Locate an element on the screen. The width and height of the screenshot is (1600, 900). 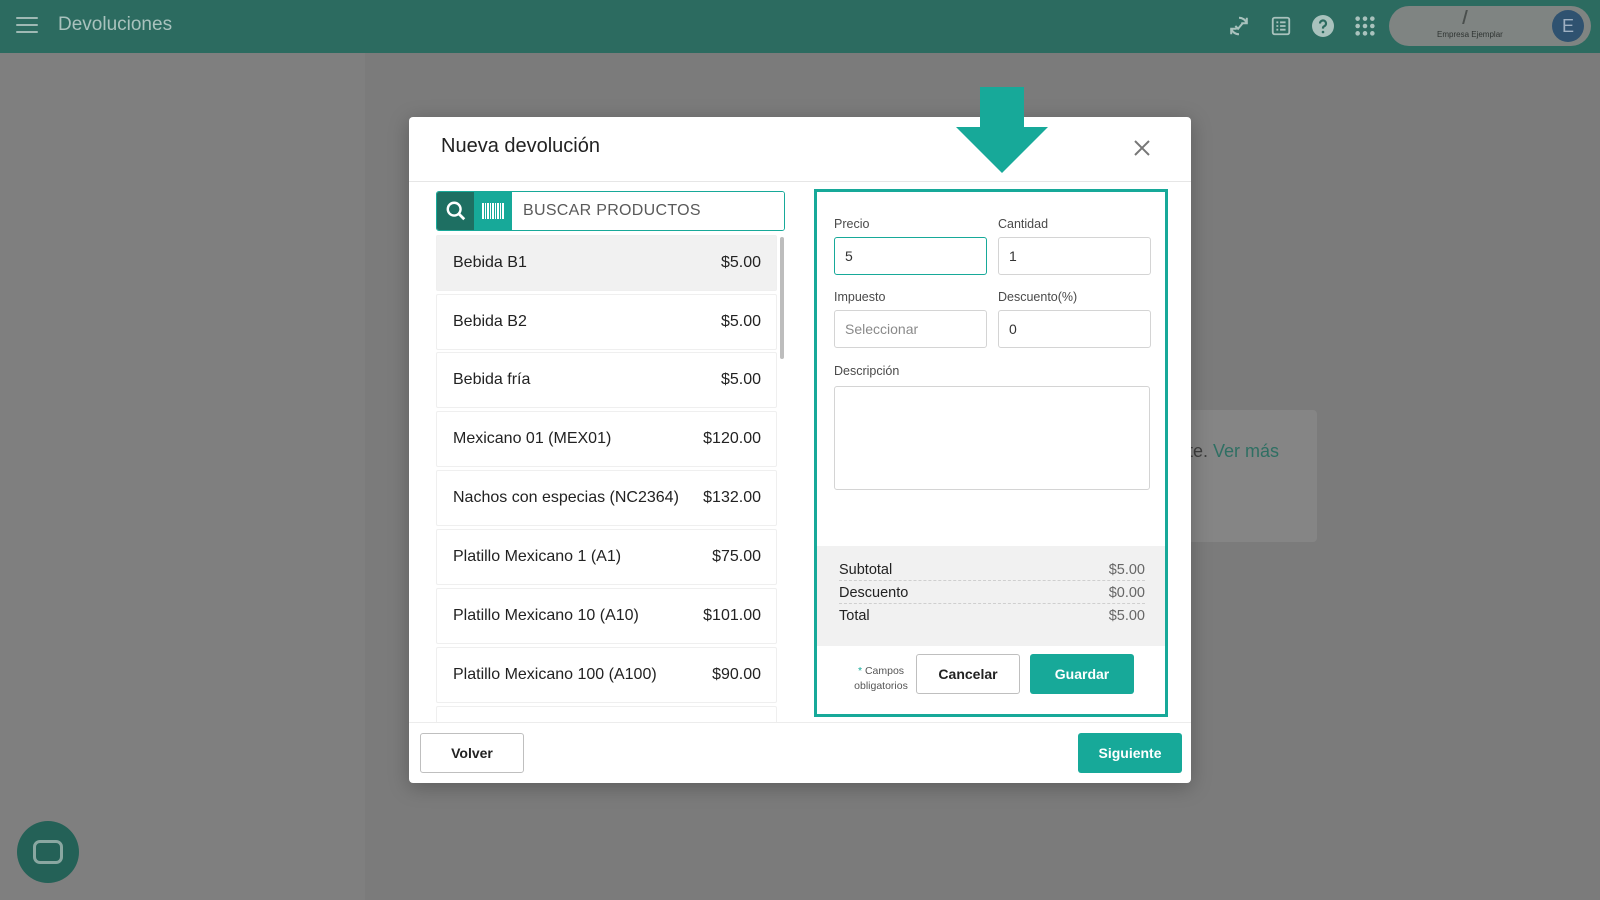
next-button: Siguiente is located at coordinates (1130, 753).